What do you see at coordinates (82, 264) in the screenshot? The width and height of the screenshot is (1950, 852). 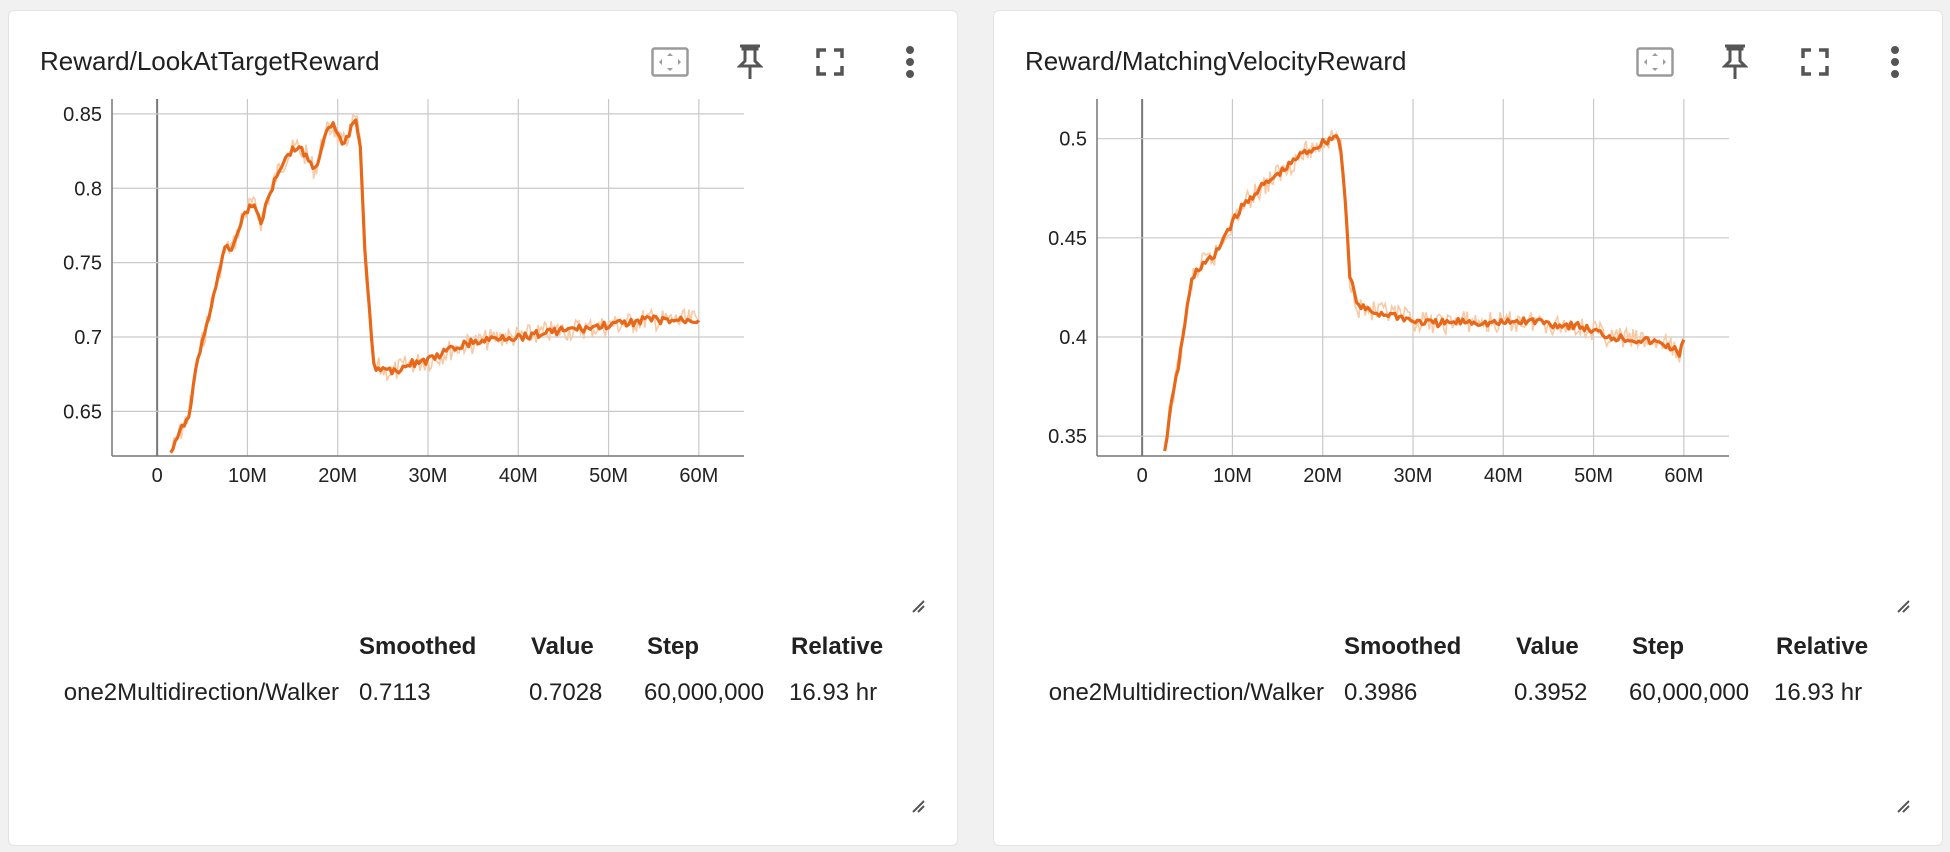 I see `y-tick-label: 0.75` at bounding box center [82, 264].